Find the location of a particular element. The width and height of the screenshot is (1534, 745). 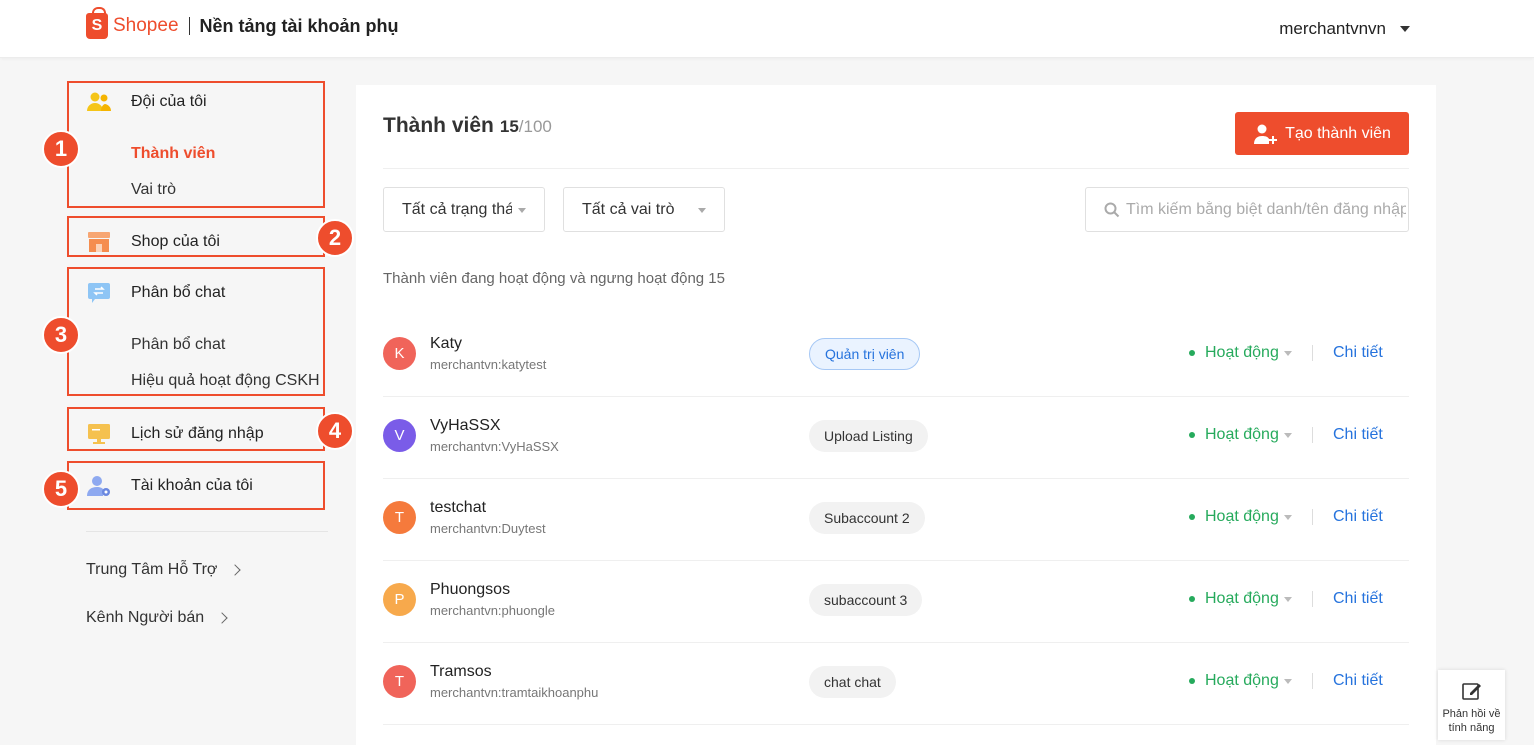

link-help-center: Trung Tâm Hỗ Trợ is located at coordinates (164, 570).